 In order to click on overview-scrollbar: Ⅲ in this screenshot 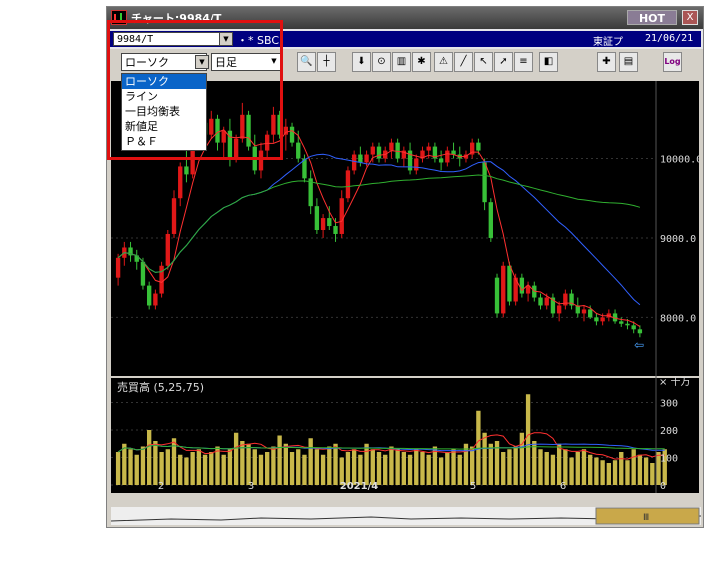, I will do `click(406, 516)`.